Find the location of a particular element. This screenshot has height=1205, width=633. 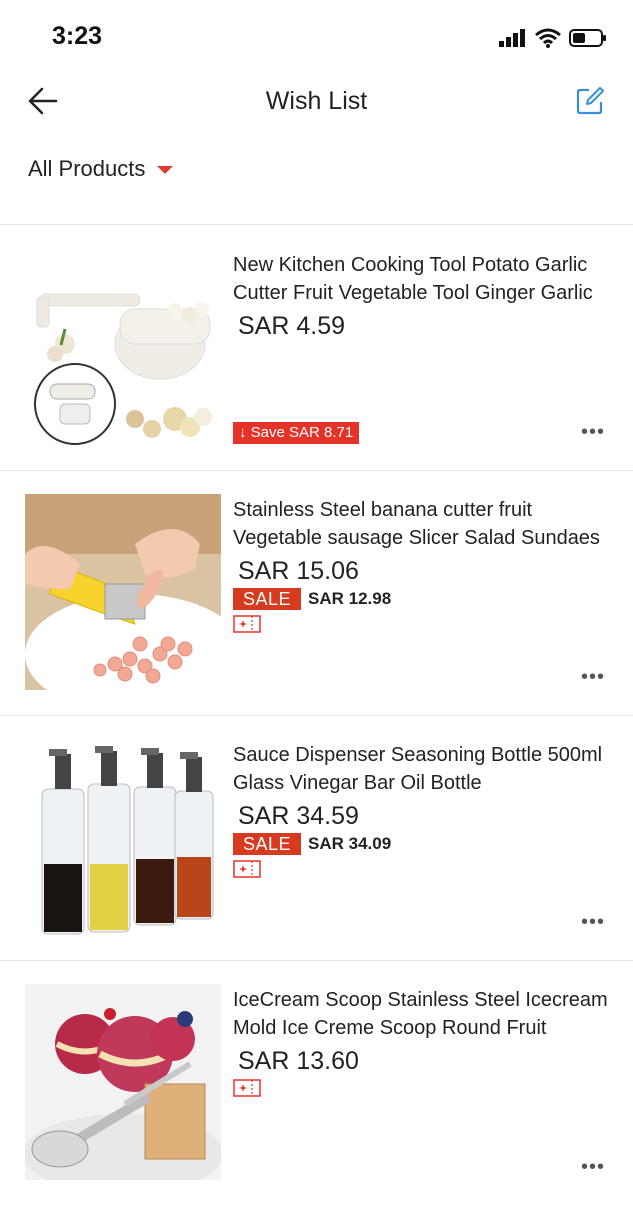

edit-icon is located at coordinates (590, 101).